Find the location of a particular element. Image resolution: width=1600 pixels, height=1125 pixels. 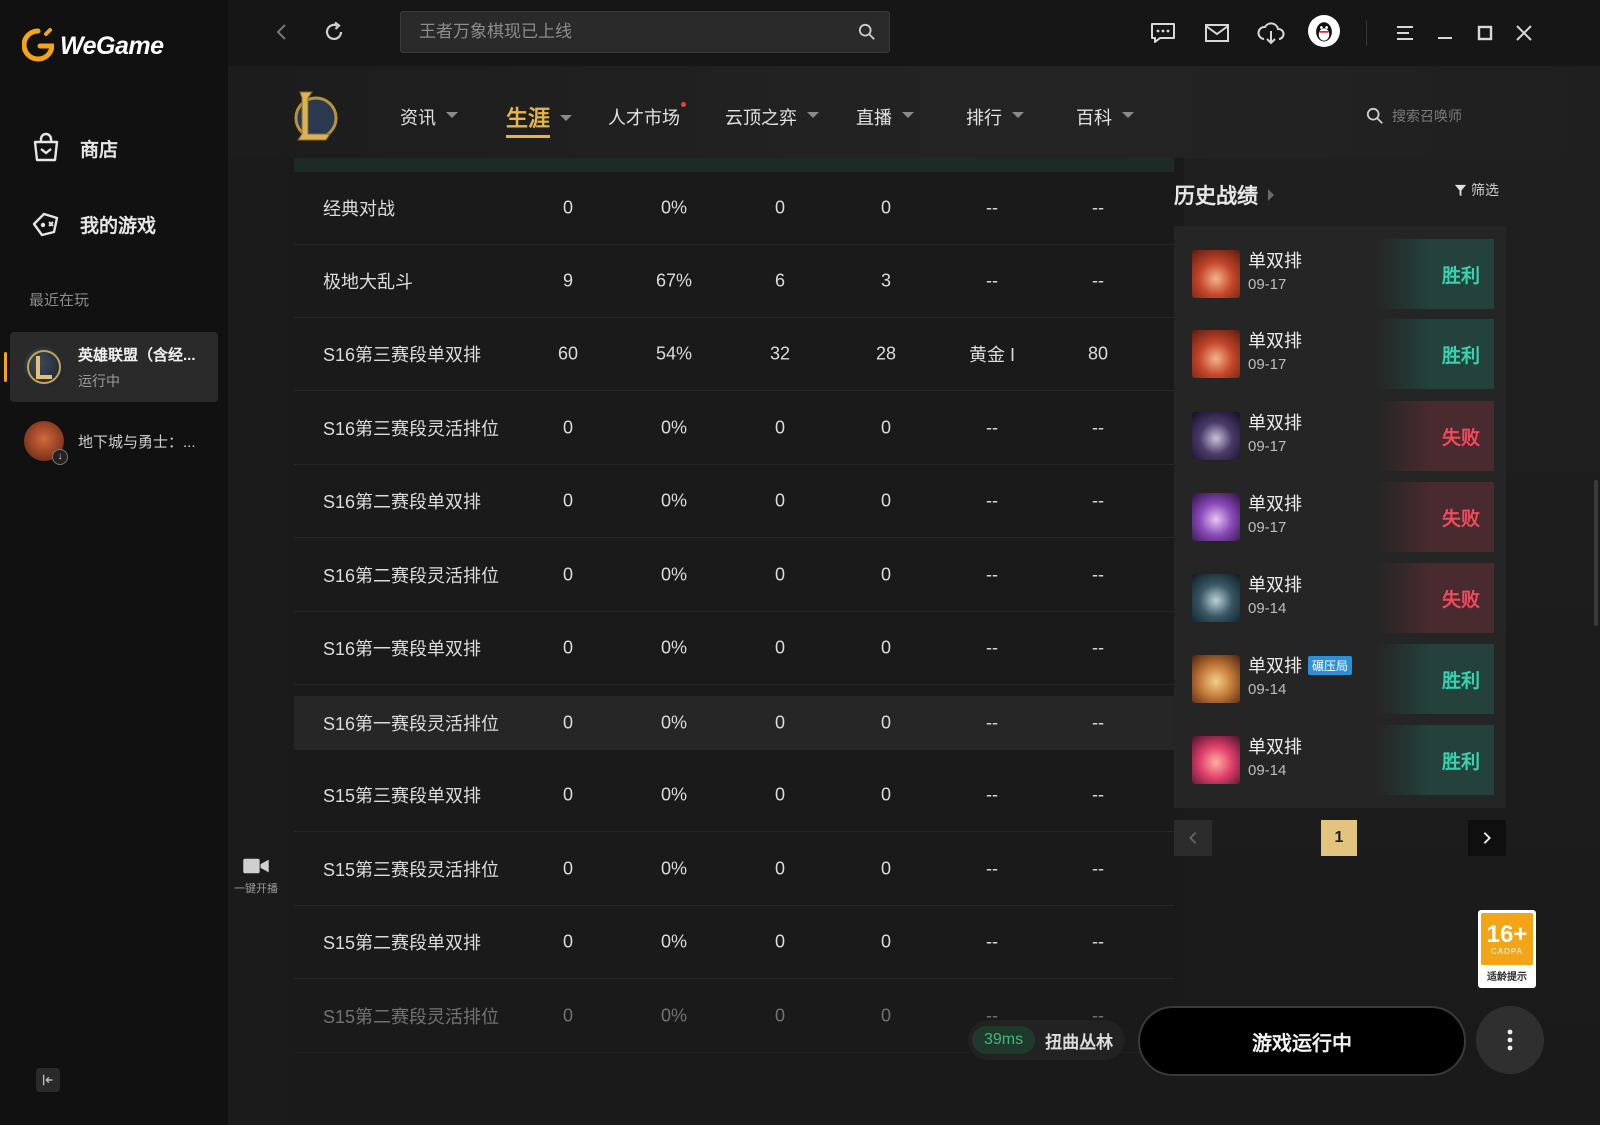

stats-row: S15第三赛段单双排 0 0% 0 0 -- -- is located at coordinates (734, 795).